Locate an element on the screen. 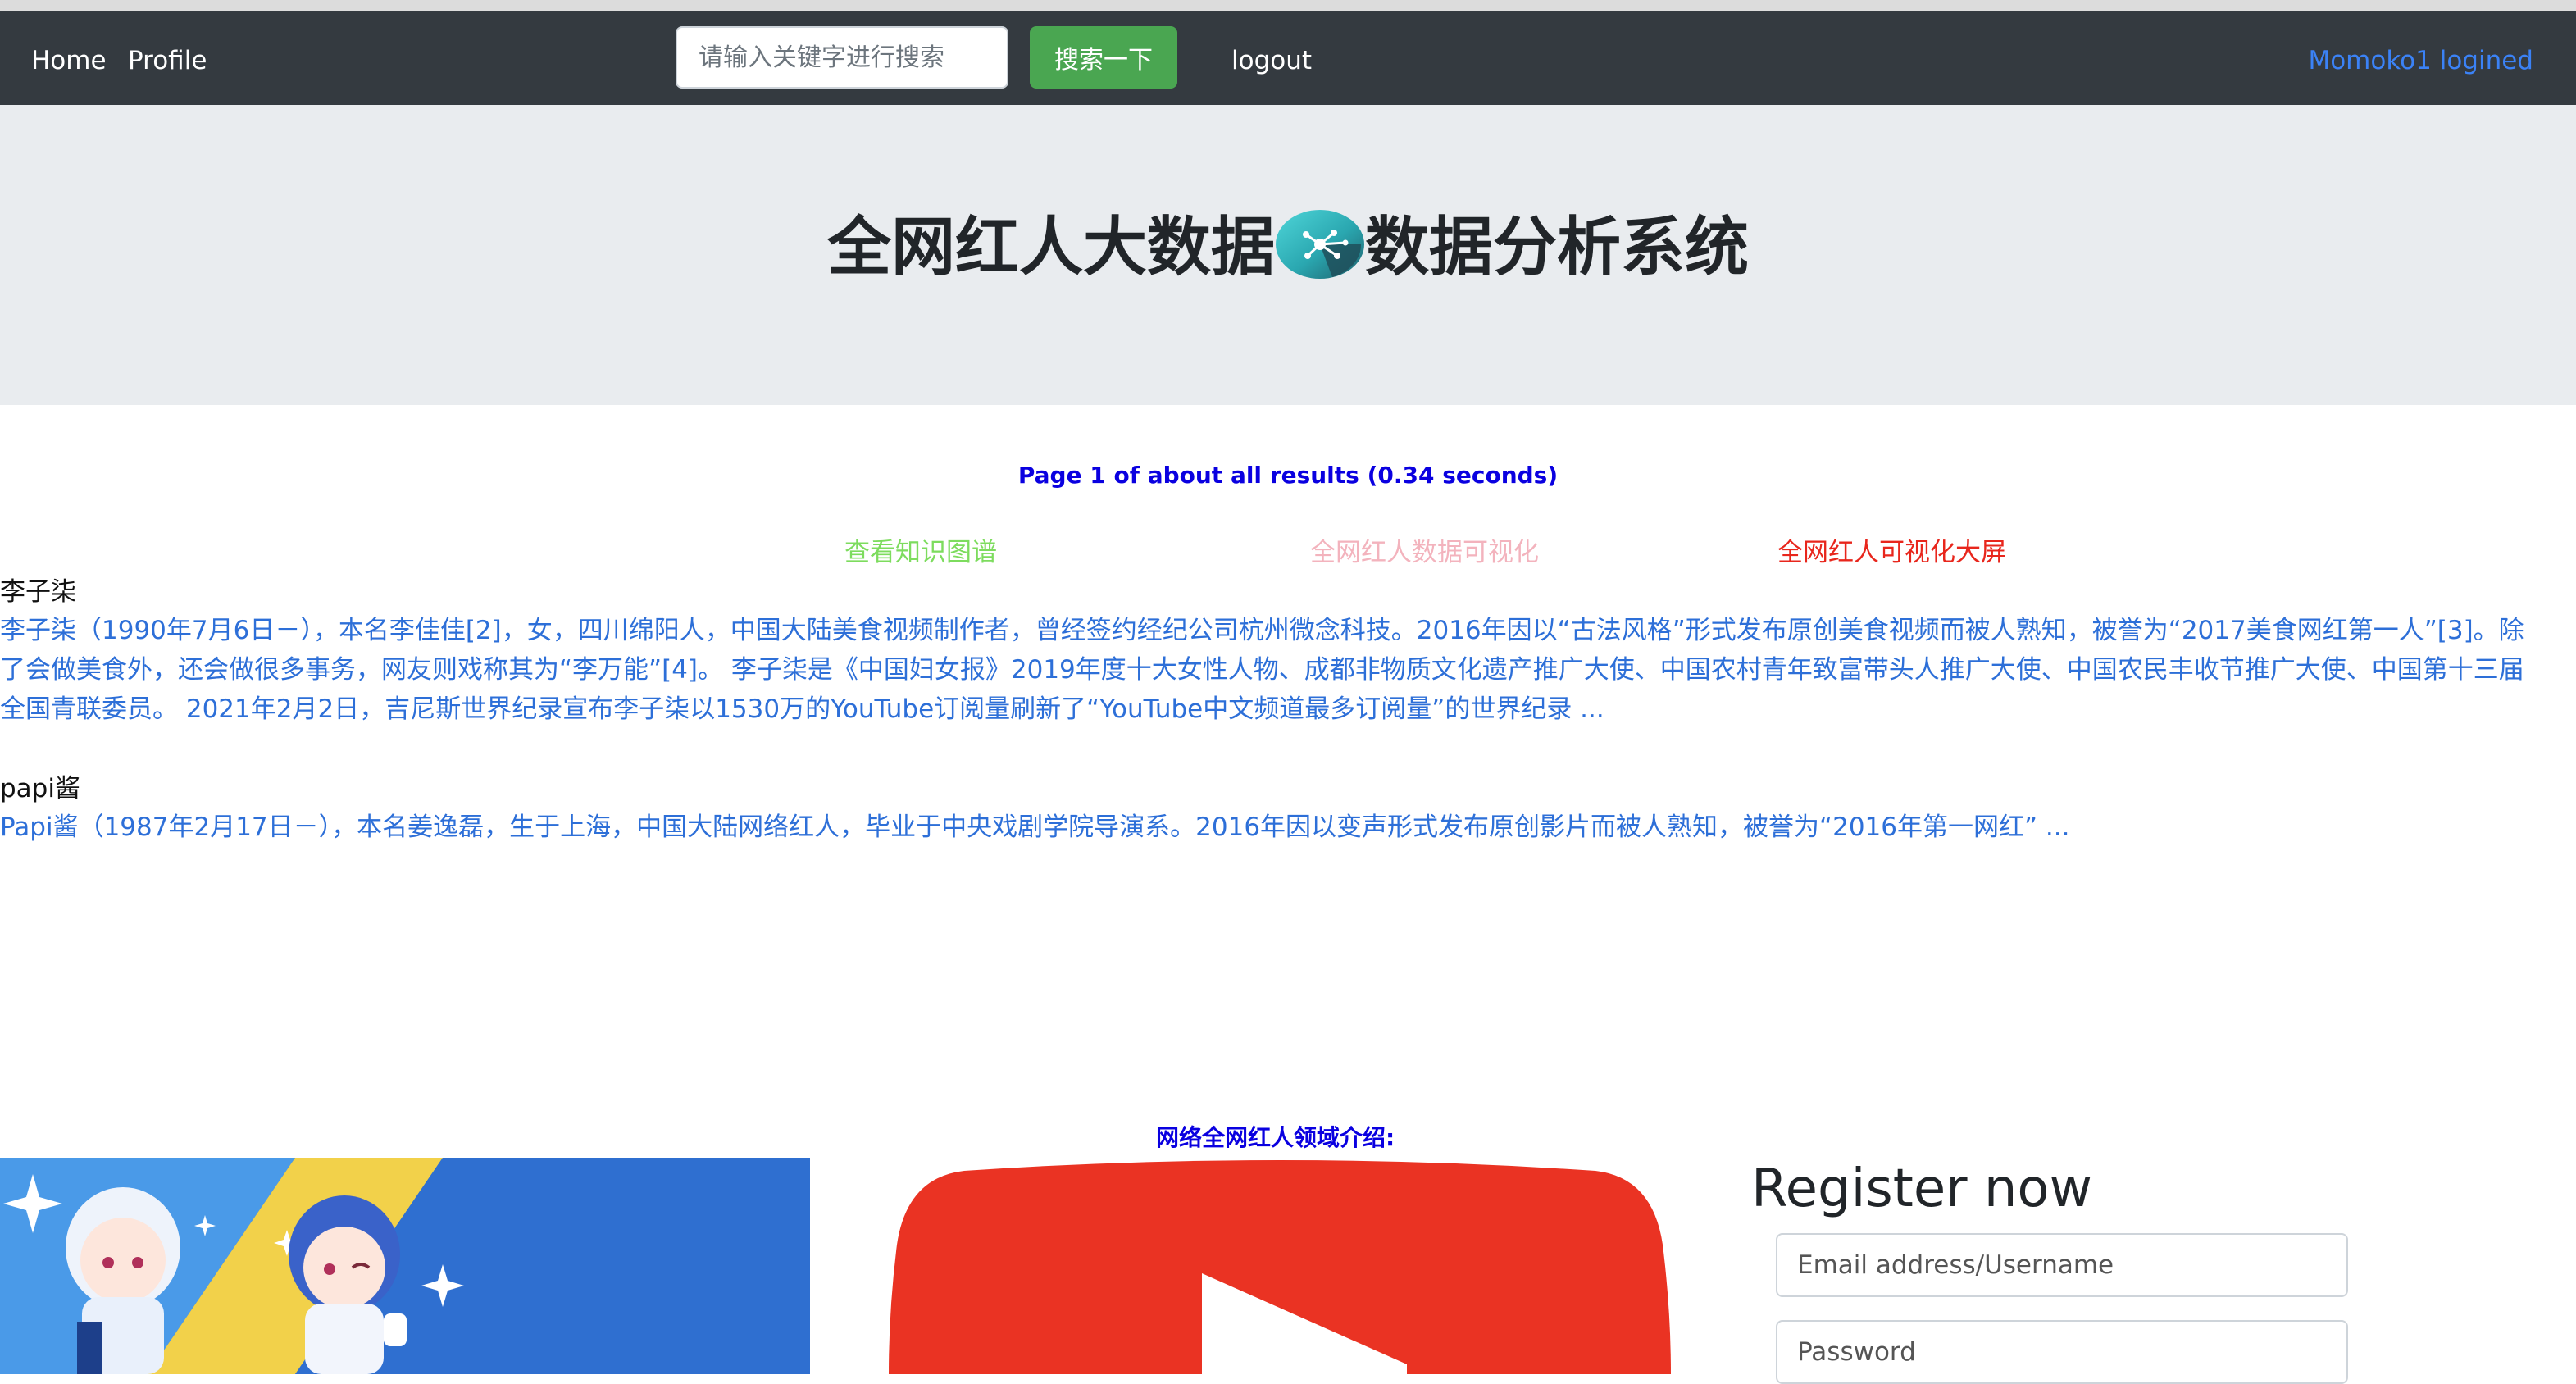 This screenshot has width=2576, height=1384. email-username-field is located at coordinates (2062, 1265).